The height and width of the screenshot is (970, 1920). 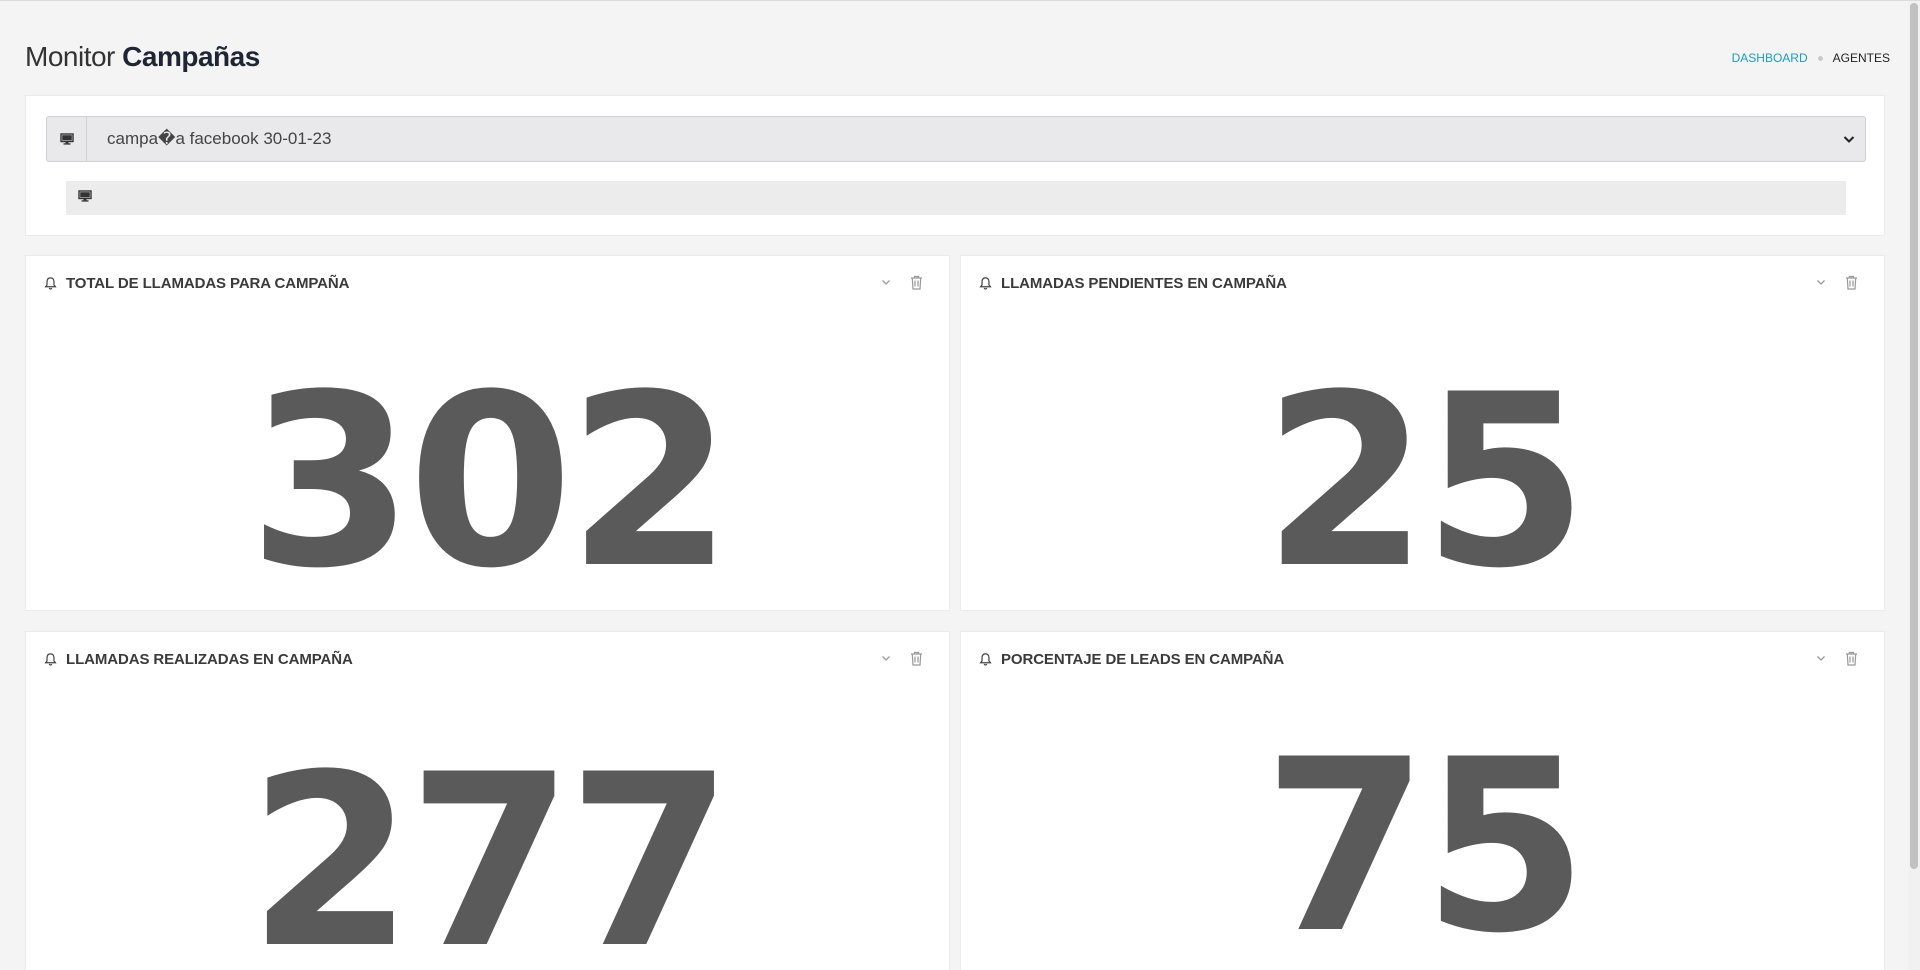 What do you see at coordinates (70, 56) in the screenshot?
I see `page-title-light: Monitor` at bounding box center [70, 56].